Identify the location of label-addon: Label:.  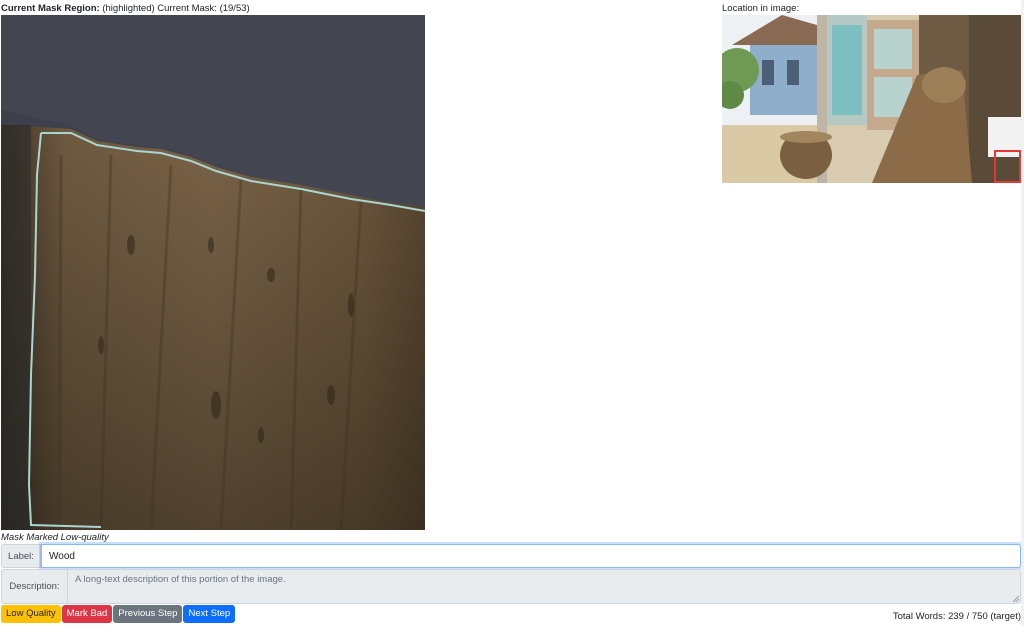
(21, 556).